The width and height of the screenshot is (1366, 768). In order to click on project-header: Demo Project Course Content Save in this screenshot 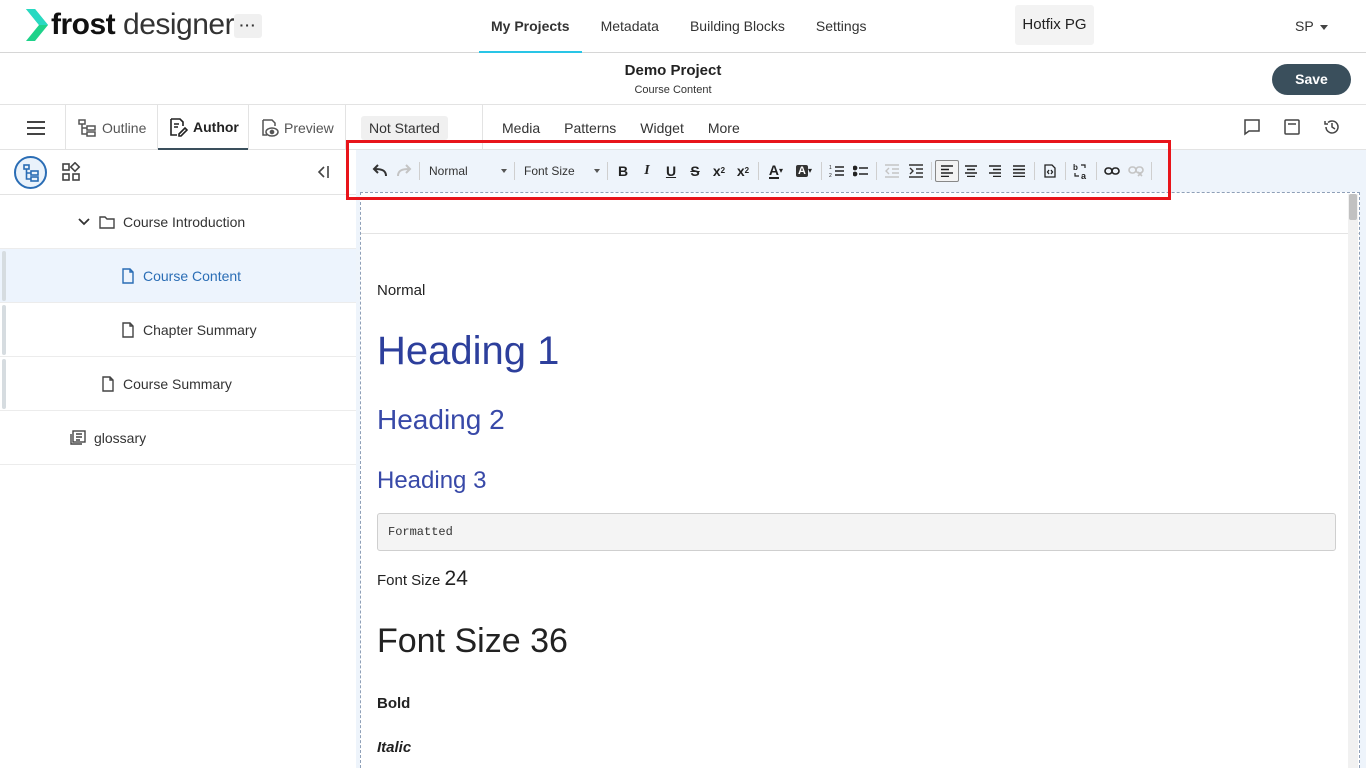, I will do `click(683, 79)`.